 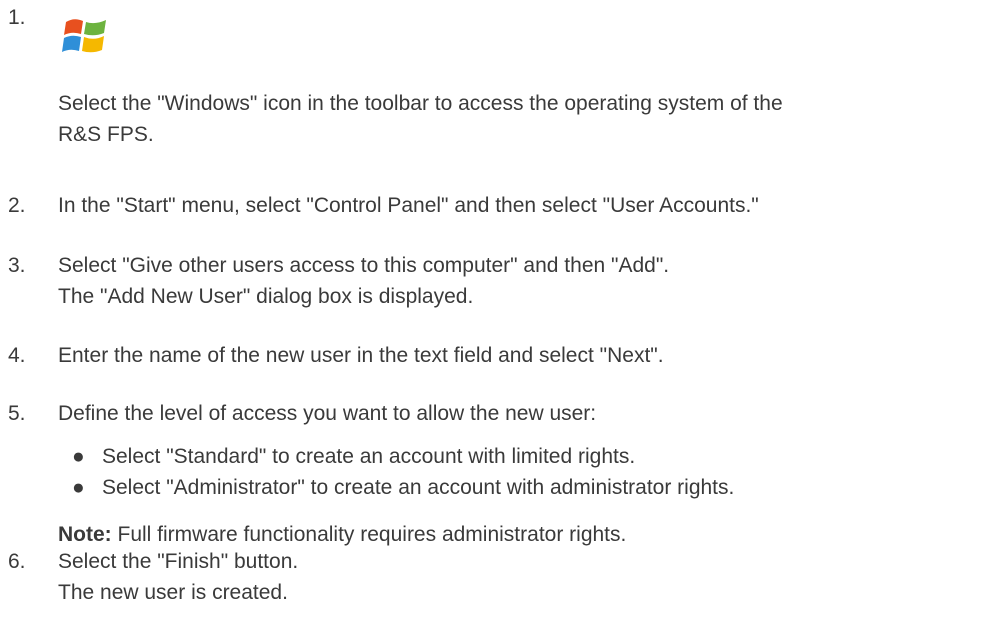 What do you see at coordinates (17, 205) in the screenshot?
I see `step-number: 2.` at bounding box center [17, 205].